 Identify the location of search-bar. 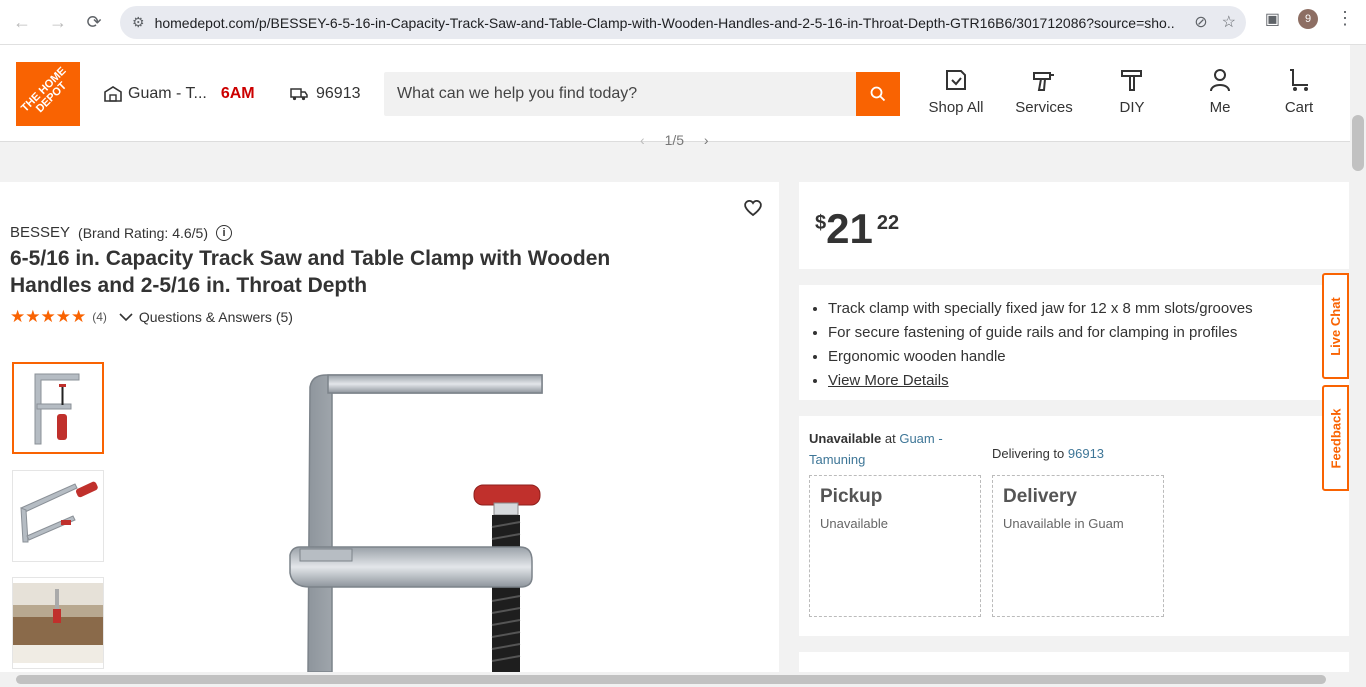
(642, 94).